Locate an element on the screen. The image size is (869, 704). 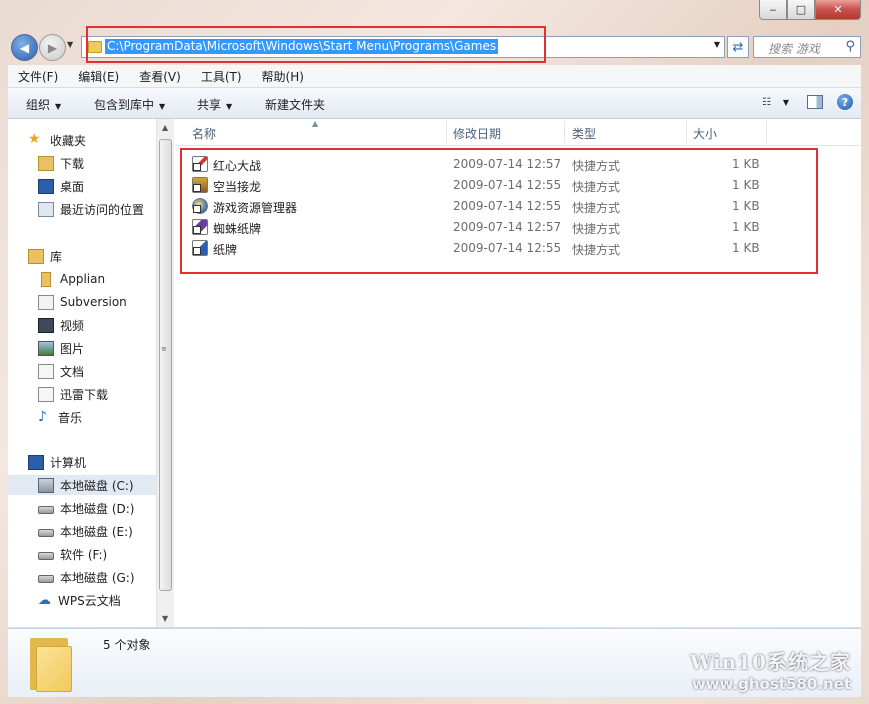
sidebar-item-subversion: Subversion is located at coordinates (97, 302).